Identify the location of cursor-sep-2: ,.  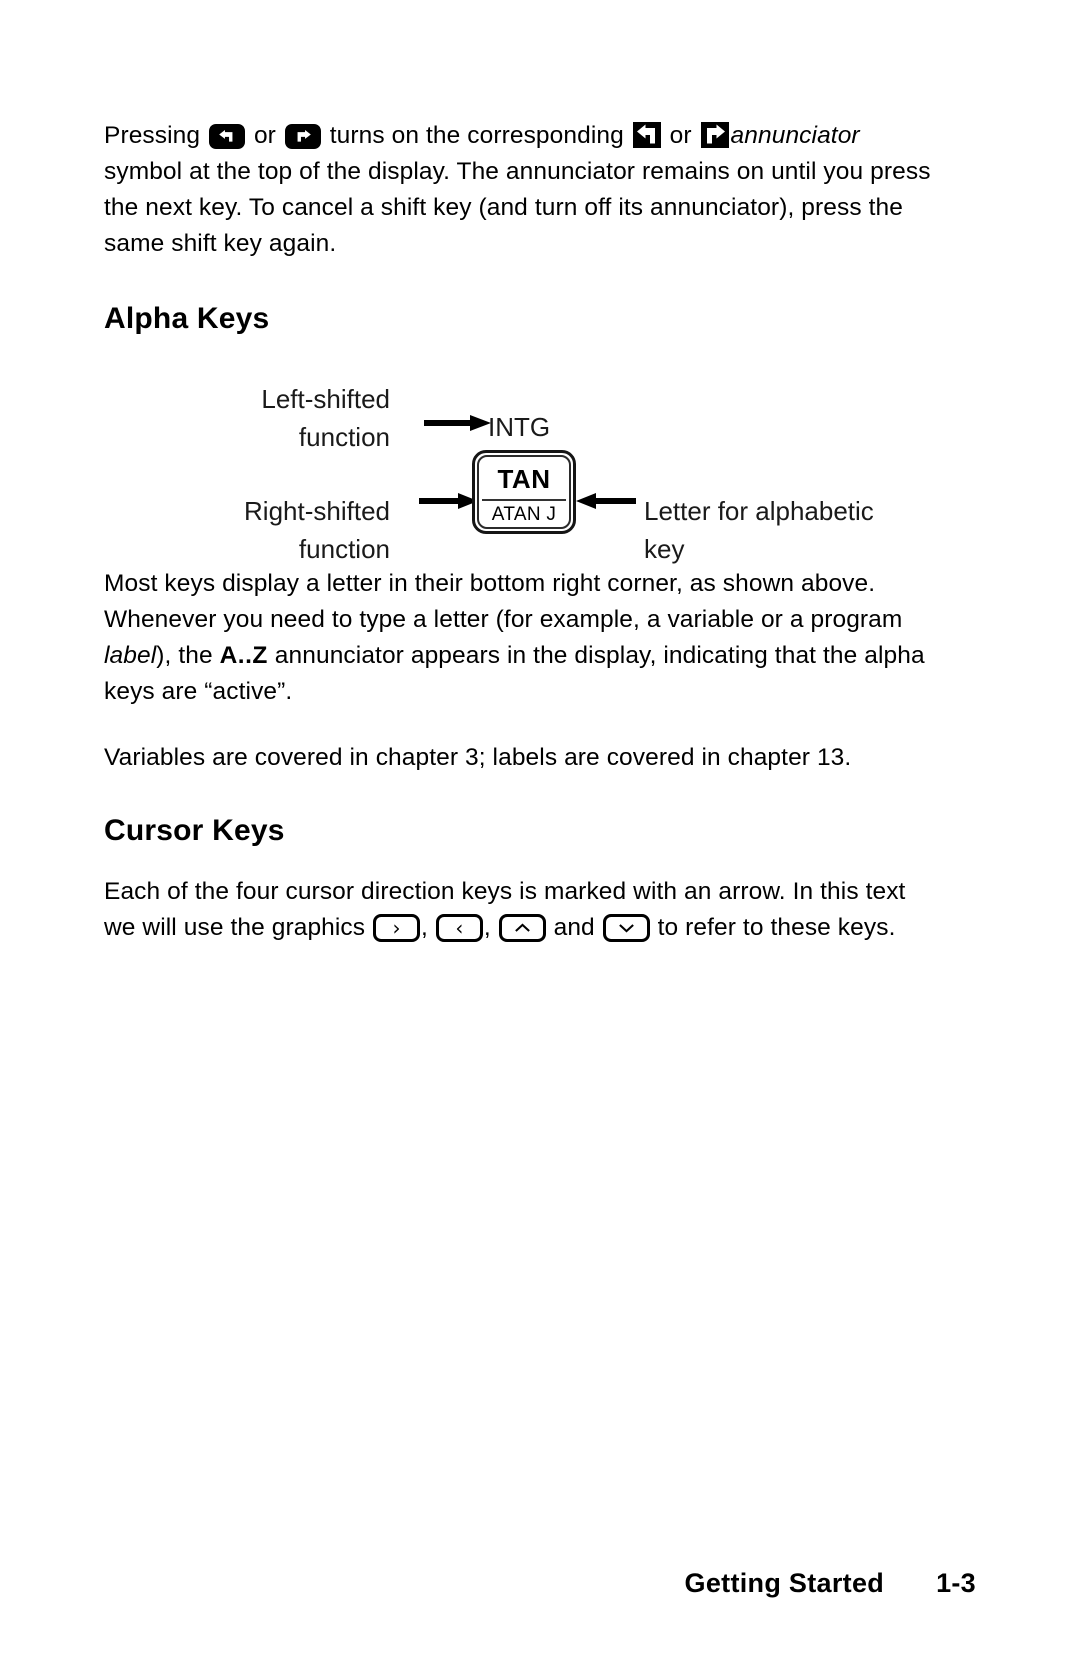
(490, 927).